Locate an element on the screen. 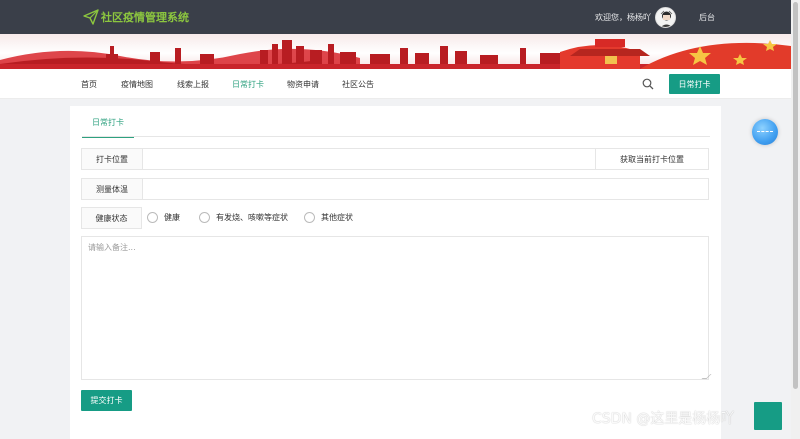 This screenshot has width=800, height=439. nav-item-daily-checkin: 日常打卡 is located at coordinates (248, 84).